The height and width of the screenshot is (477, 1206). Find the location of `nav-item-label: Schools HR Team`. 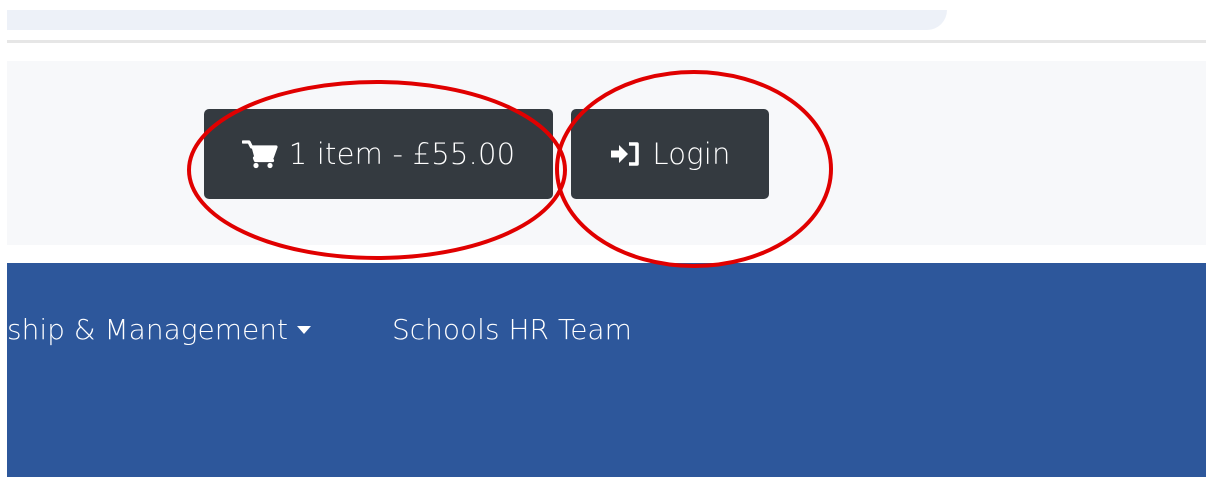

nav-item-label: Schools HR Team is located at coordinates (512, 329).